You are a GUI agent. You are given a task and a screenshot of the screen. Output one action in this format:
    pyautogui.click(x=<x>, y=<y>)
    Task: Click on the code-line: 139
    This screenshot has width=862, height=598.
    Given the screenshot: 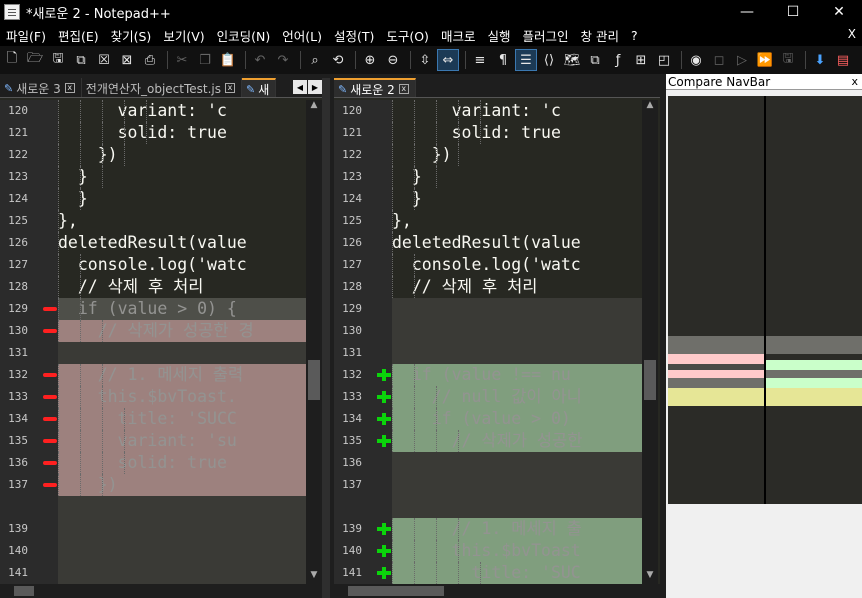 What is the action you would take?
    pyautogui.click(x=153, y=529)
    